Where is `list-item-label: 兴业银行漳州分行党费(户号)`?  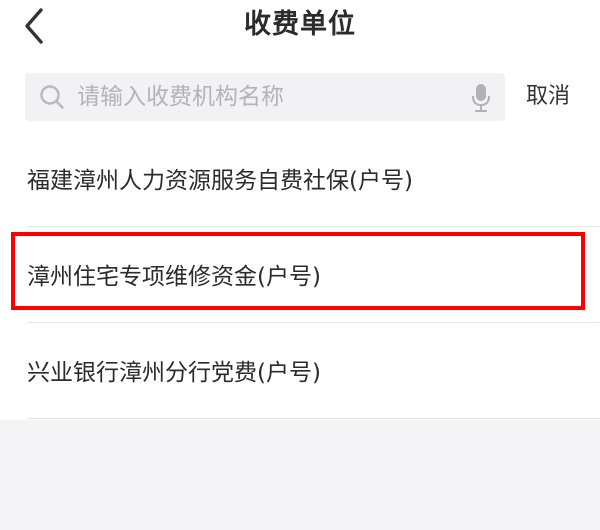
list-item-label: 兴业银行漳州分行党费(户号) is located at coordinates (174, 373).